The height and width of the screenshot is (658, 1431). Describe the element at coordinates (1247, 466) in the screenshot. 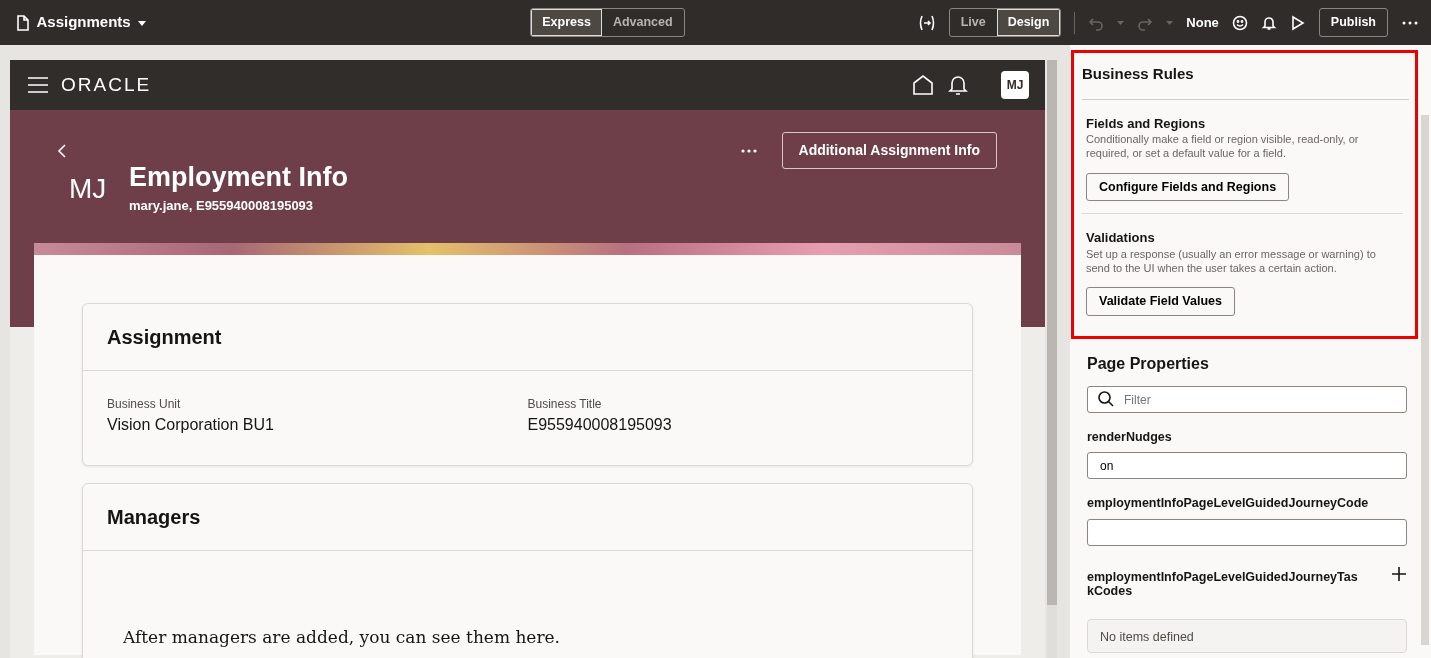

I see `property-field: on` at that location.